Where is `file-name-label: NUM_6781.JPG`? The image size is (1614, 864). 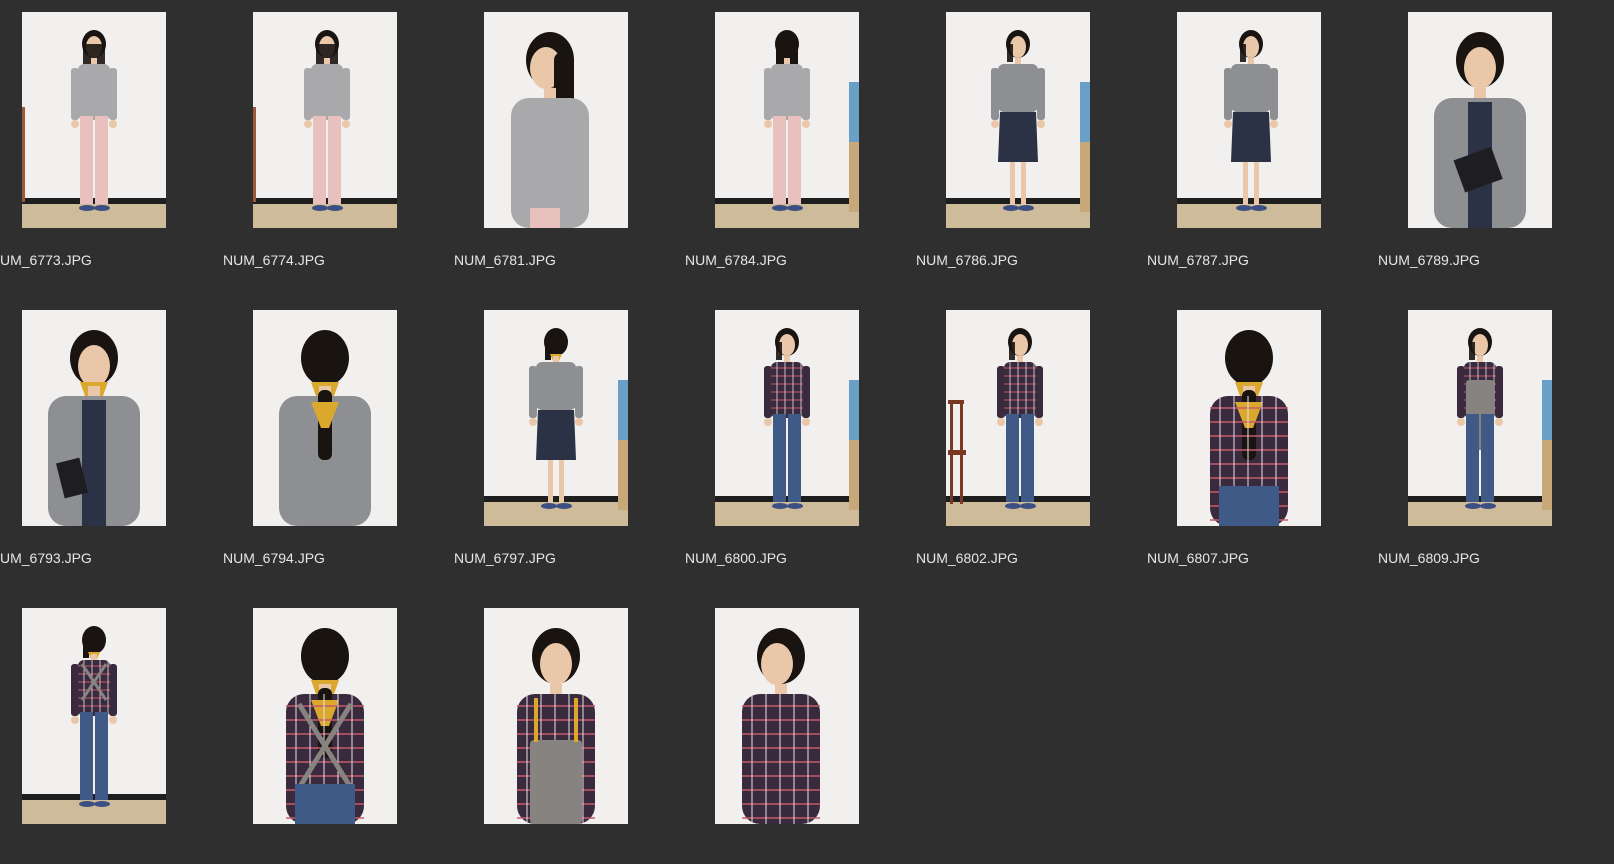 file-name-label: NUM_6781.JPG is located at coordinates (505, 260).